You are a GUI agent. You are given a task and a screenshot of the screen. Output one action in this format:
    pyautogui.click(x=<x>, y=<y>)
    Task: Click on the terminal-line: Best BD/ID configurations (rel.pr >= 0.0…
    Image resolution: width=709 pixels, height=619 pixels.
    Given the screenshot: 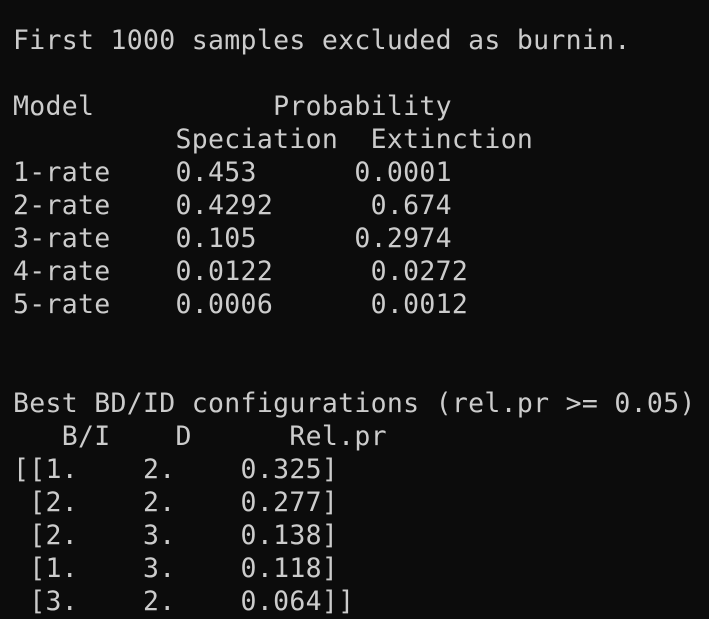 What is the action you would take?
    pyautogui.click(x=354, y=403)
    